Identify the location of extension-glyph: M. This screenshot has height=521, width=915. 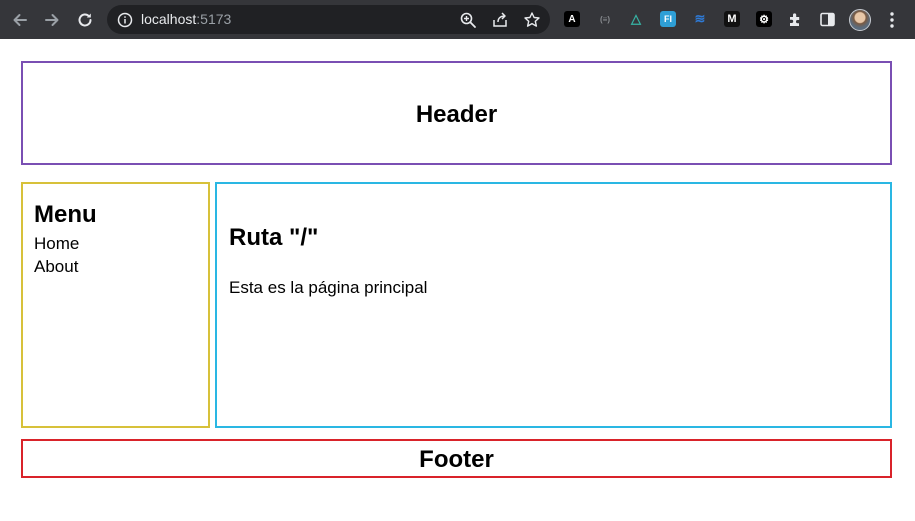
(732, 19).